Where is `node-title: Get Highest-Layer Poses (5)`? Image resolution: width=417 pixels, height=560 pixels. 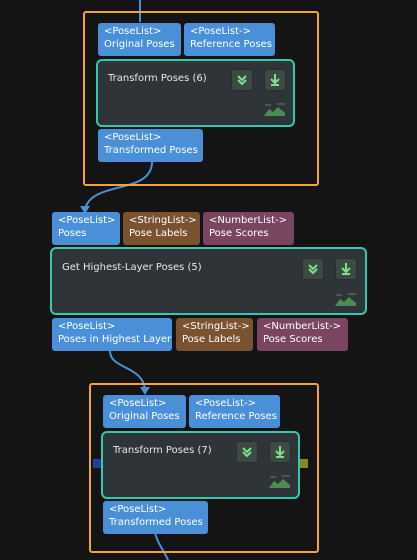 node-title: Get Highest-Layer Poses (5) is located at coordinates (132, 267).